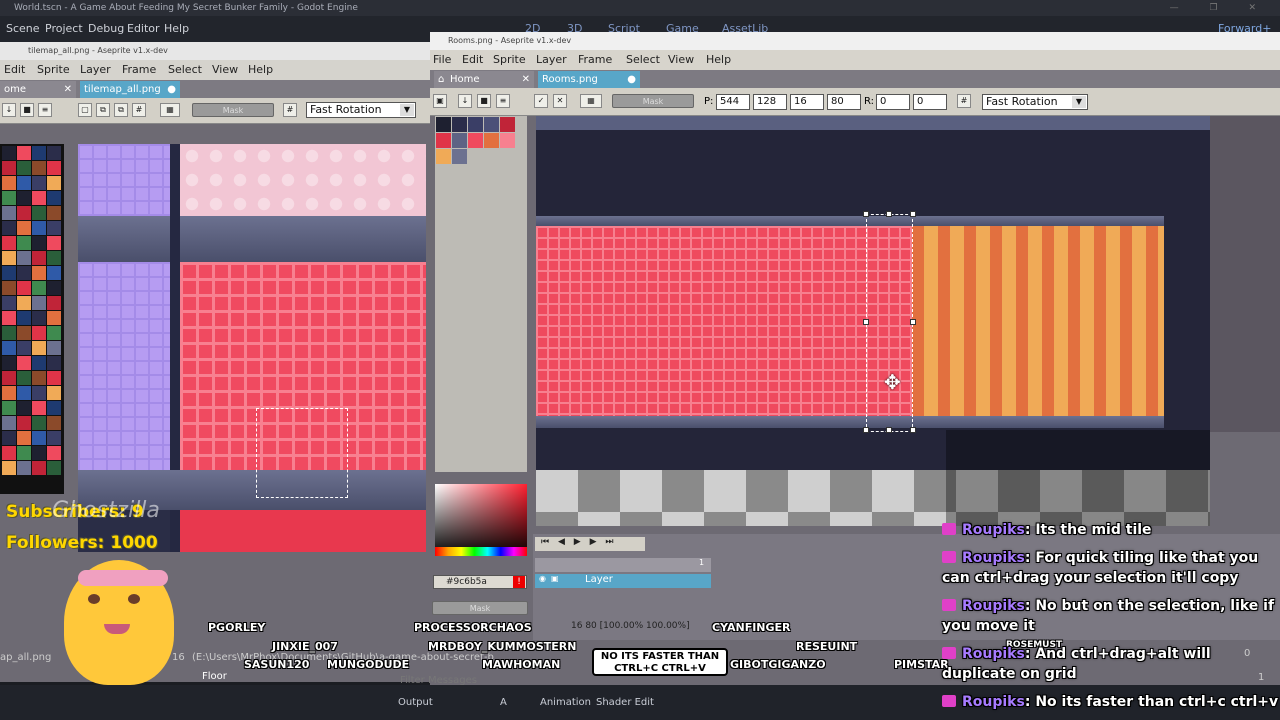  What do you see at coordinates (561, 542) in the screenshot?
I see `prev-frame-icon: ◀` at bounding box center [561, 542].